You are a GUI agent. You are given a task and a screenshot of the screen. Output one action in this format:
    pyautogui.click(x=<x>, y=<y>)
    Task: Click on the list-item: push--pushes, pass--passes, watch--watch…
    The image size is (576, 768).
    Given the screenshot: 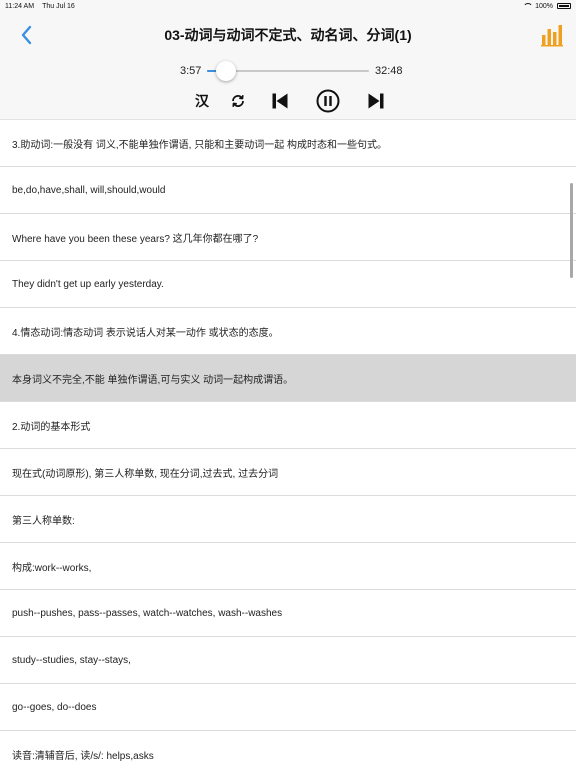 What is the action you would take?
    pyautogui.click(x=288, y=613)
    